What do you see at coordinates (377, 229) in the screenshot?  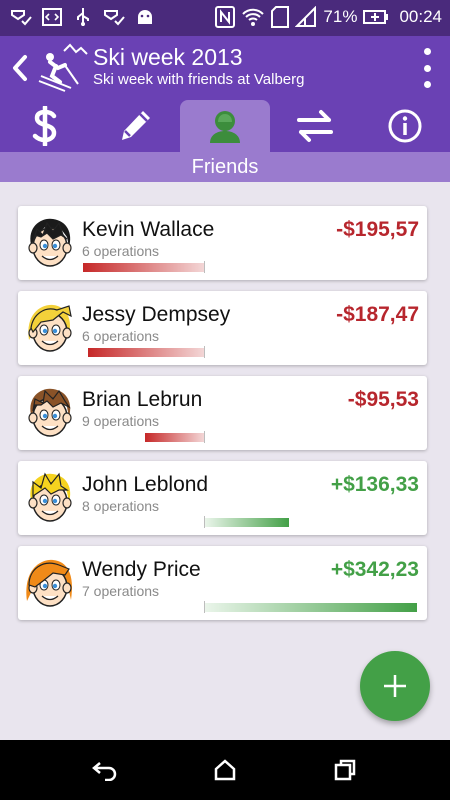 I see `balance-amount: -$195,57` at bounding box center [377, 229].